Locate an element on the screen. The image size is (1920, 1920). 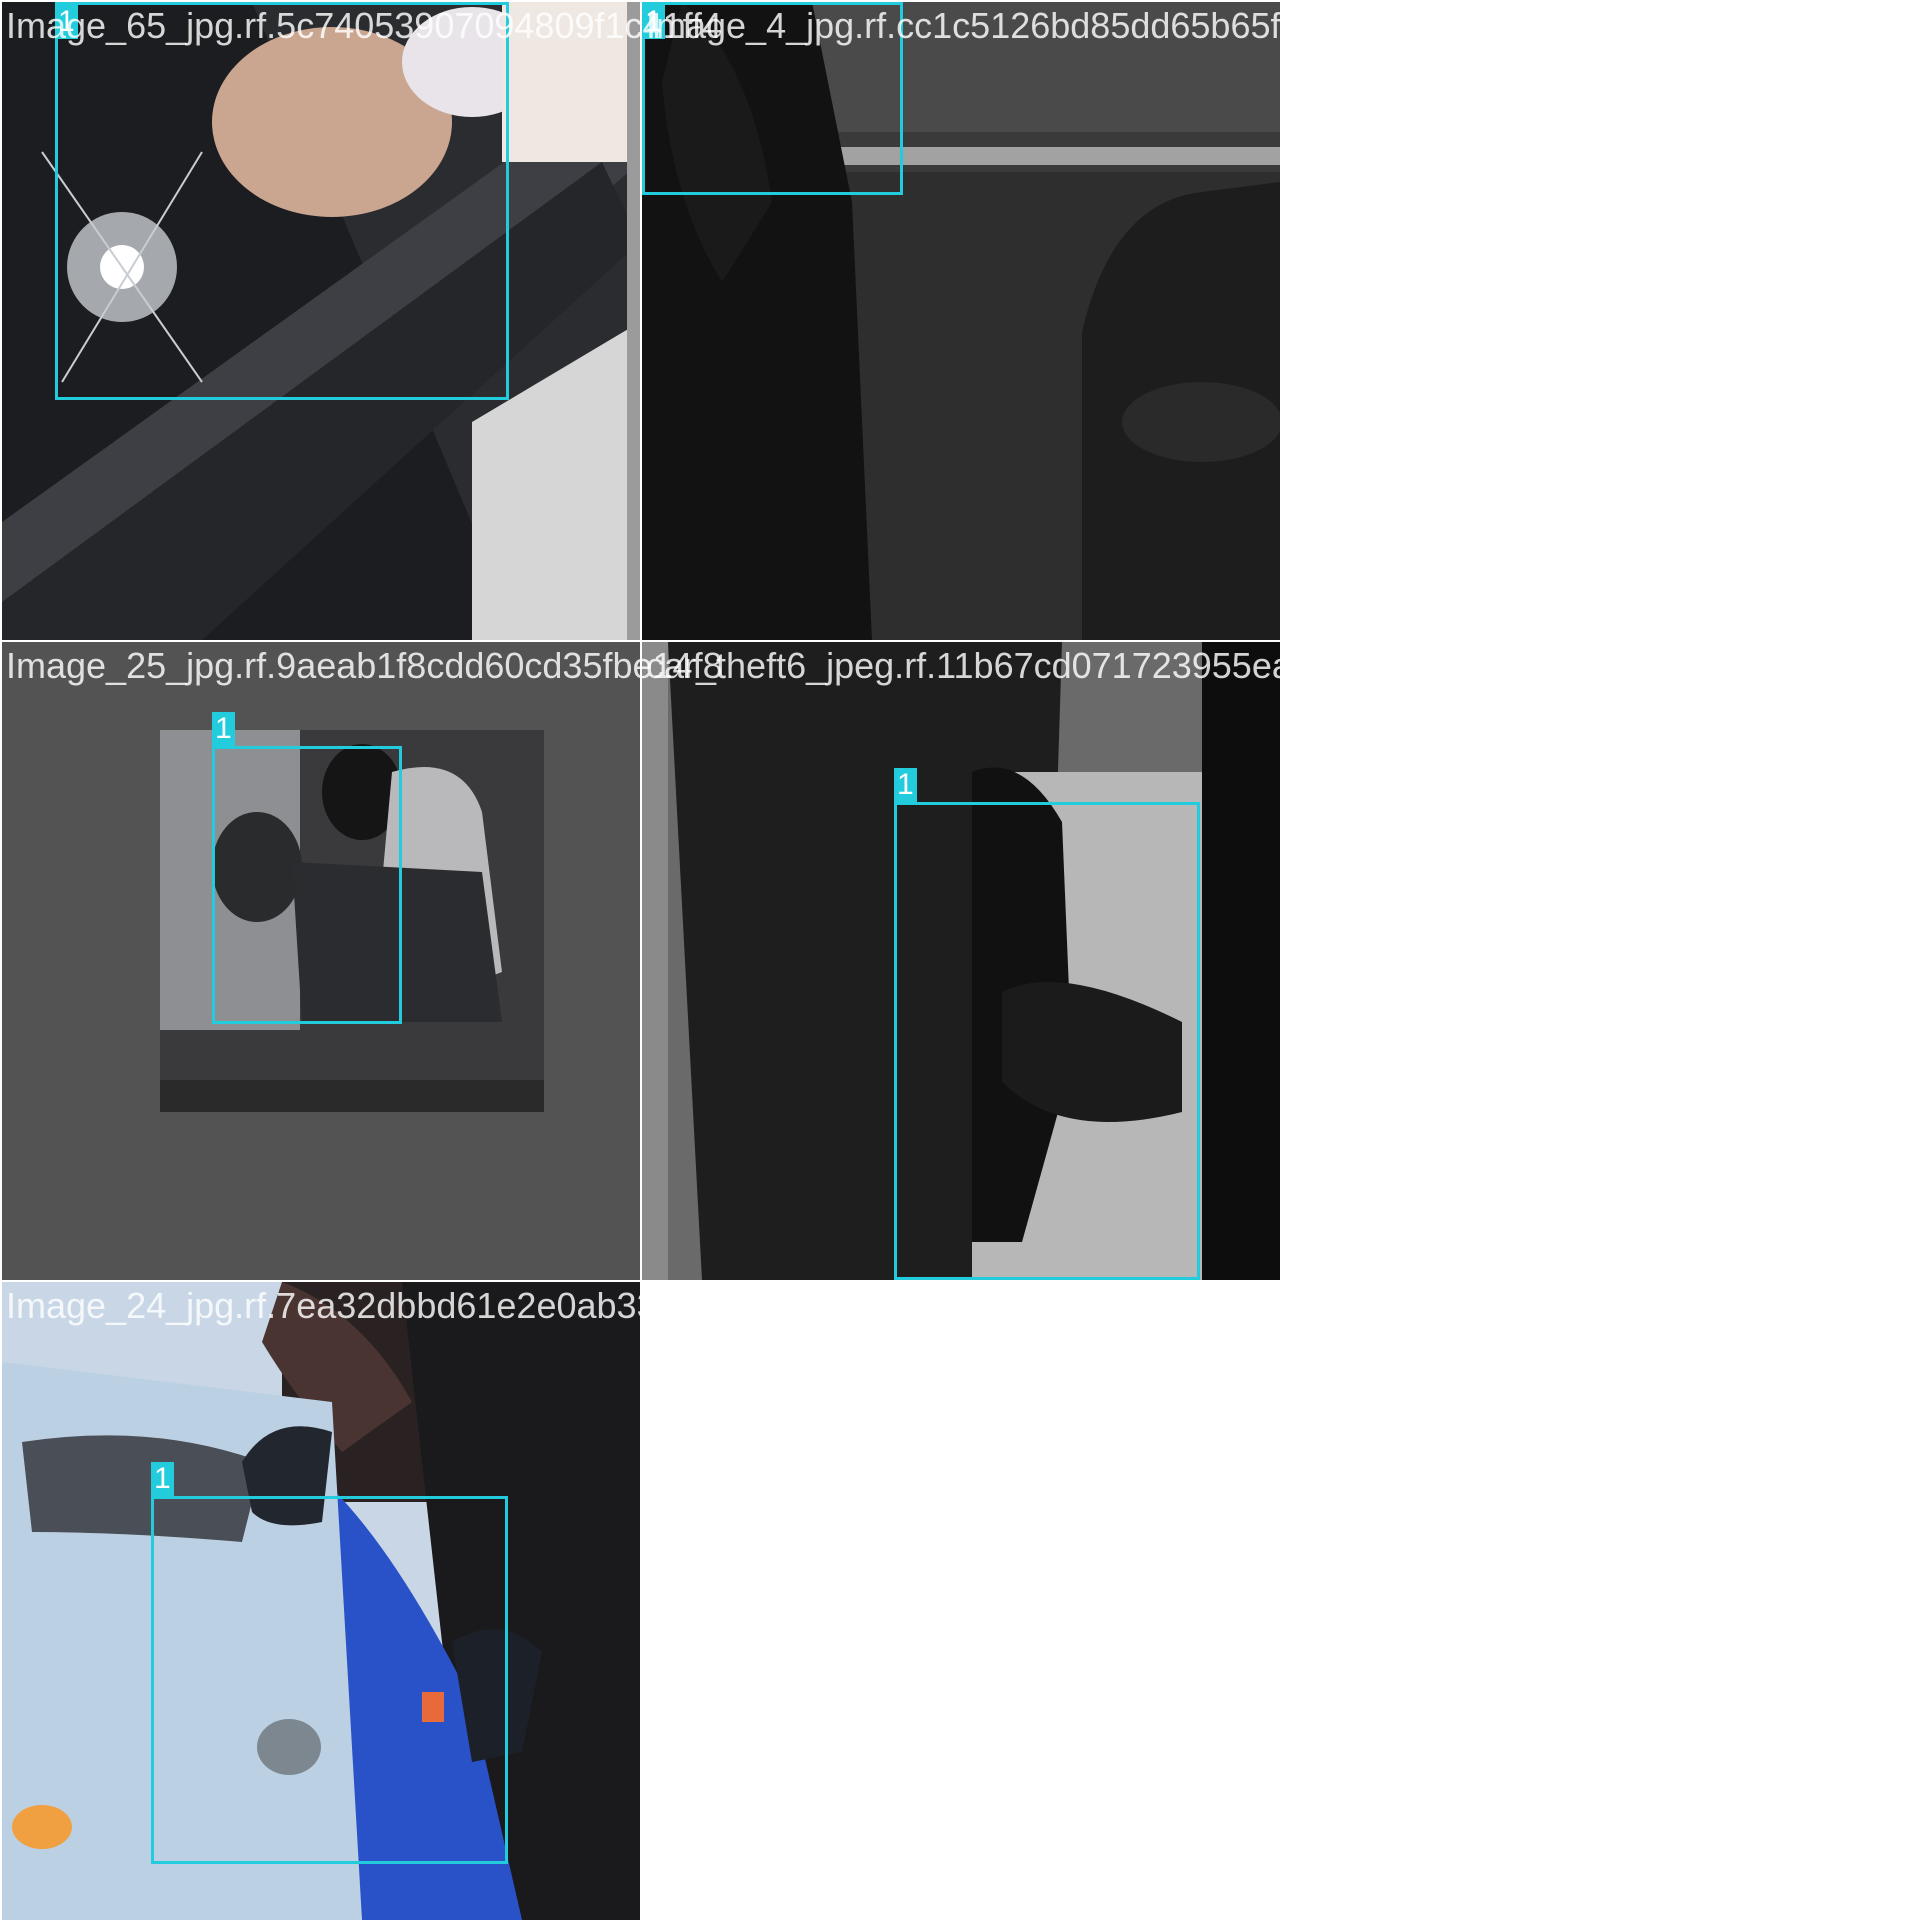
image-filename-caption: Image_65_jpg.rf.5c74053907094809f1c41ff4 is located at coordinates (364, 25).